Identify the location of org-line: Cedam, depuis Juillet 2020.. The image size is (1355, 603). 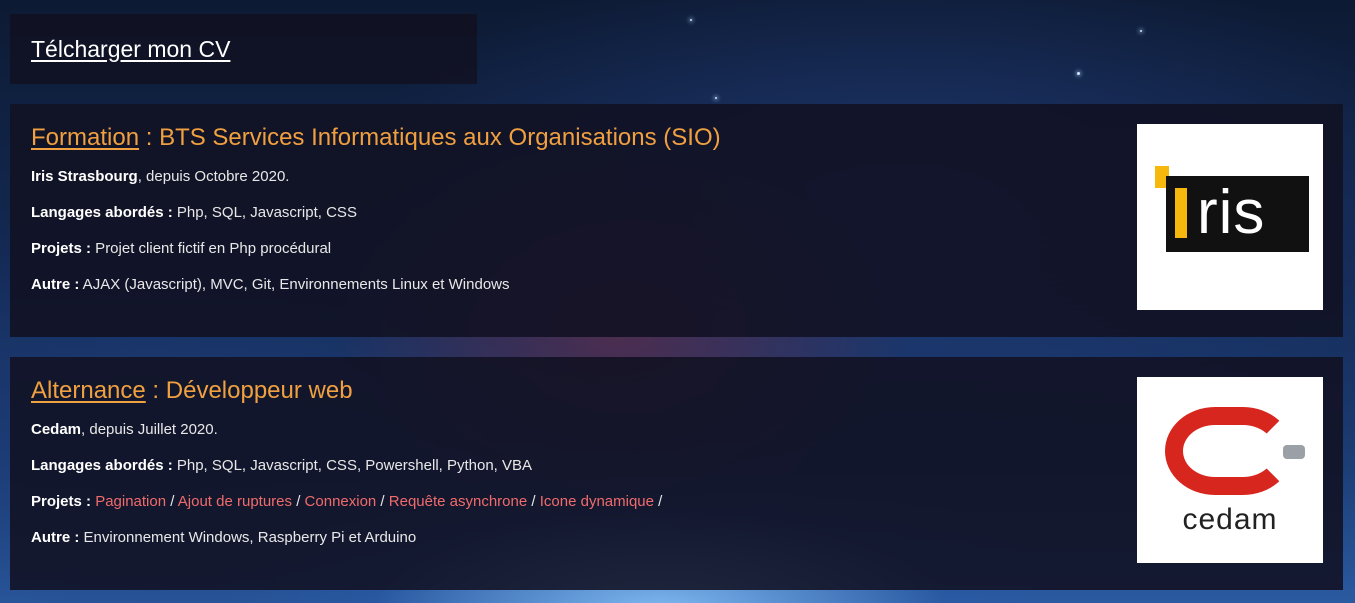
(571, 438).